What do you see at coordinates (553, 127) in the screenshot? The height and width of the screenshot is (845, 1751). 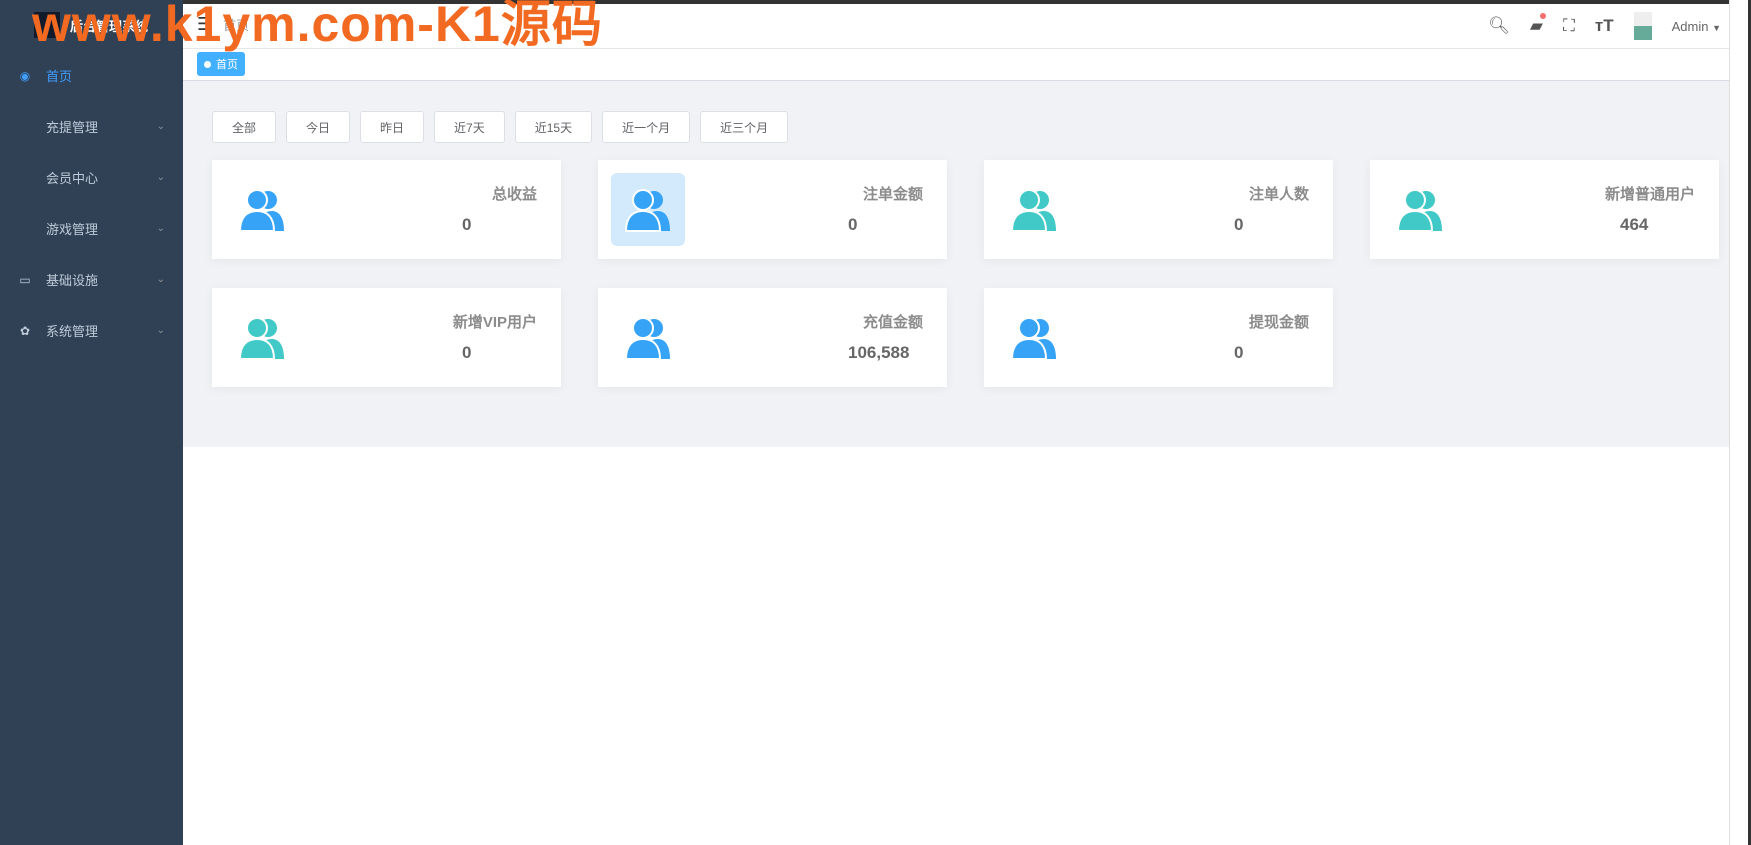 I see `filter-button: 近15天` at bounding box center [553, 127].